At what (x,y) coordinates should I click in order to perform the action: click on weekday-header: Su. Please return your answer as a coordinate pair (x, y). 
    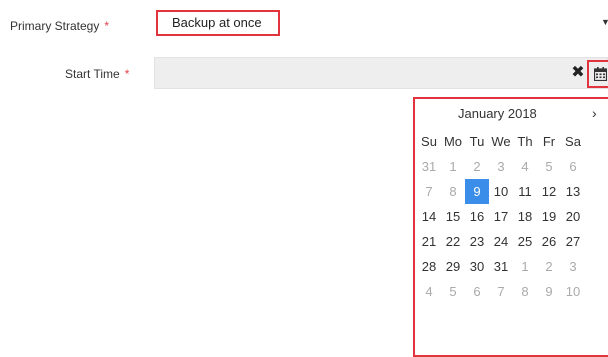
    Looking at the image, I should click on (429, 141).